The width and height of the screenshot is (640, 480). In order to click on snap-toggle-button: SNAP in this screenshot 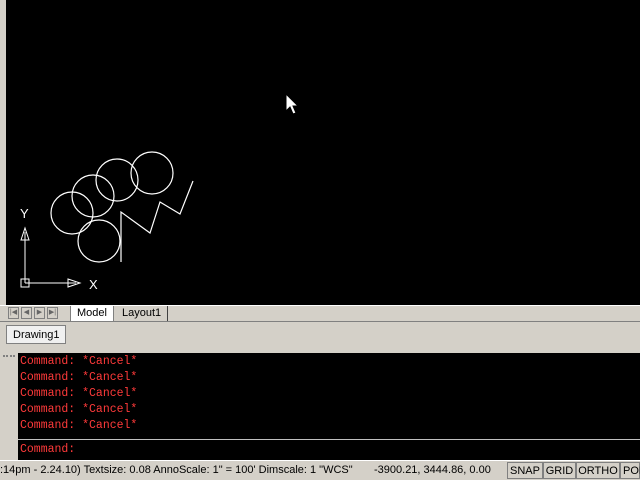, I will do `click(525, 470)`.